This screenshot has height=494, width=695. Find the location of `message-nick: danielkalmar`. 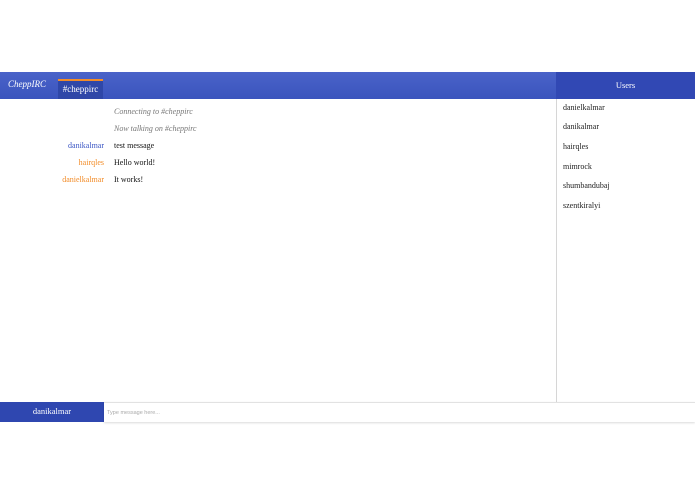

message-nick: danielkalmar is located at coordinates (83, 180).